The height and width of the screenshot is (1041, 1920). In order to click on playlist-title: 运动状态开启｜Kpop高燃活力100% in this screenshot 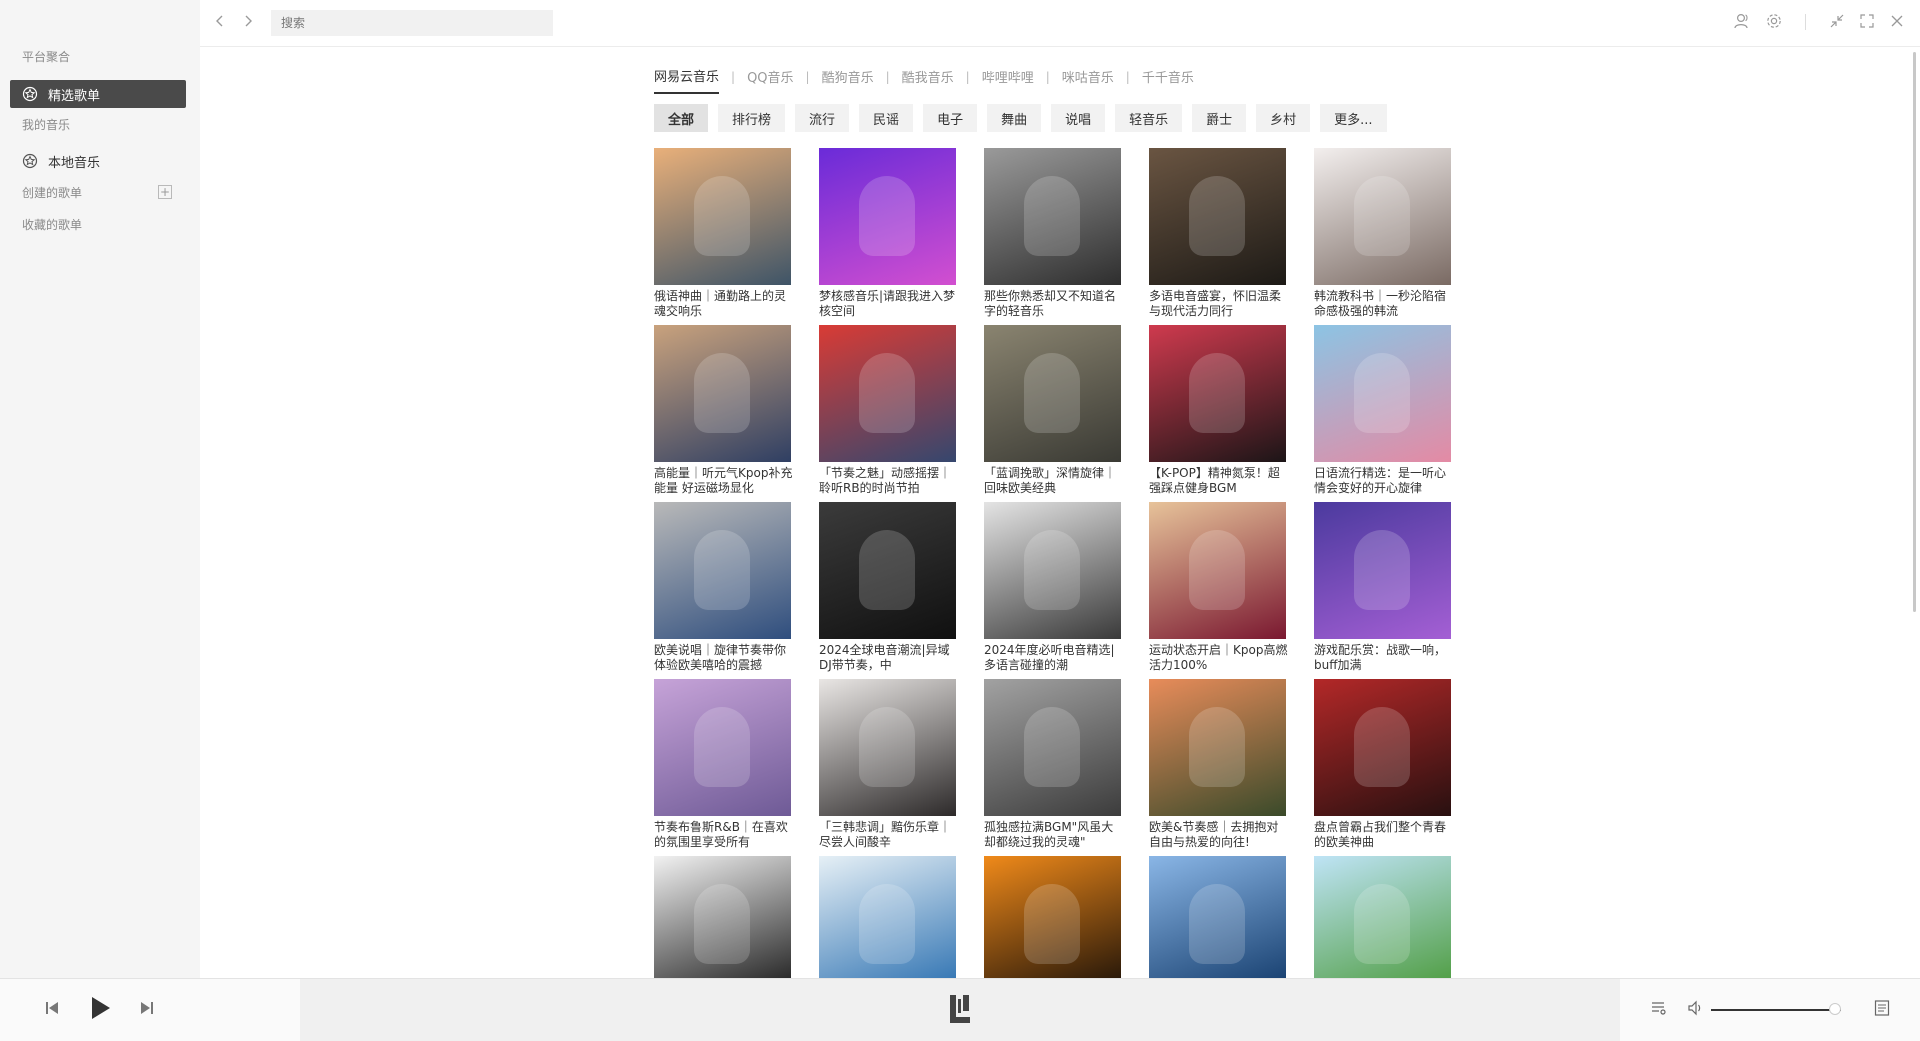, I will do `click(1219, 658)`.